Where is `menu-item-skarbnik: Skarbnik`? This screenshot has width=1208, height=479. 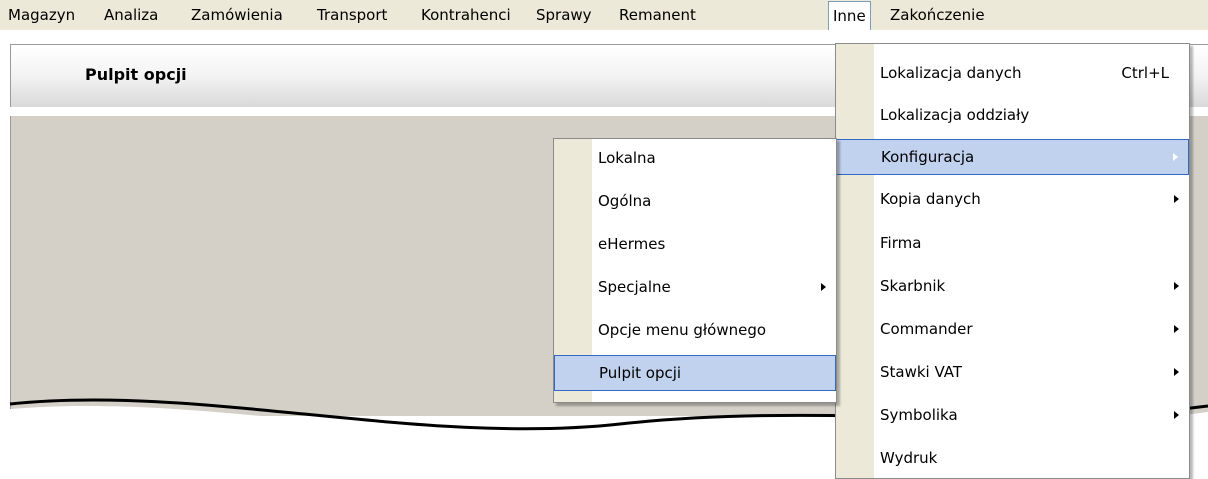
menu-item-skarbnik: Skarbnik is located at coordinates (1012, 286).